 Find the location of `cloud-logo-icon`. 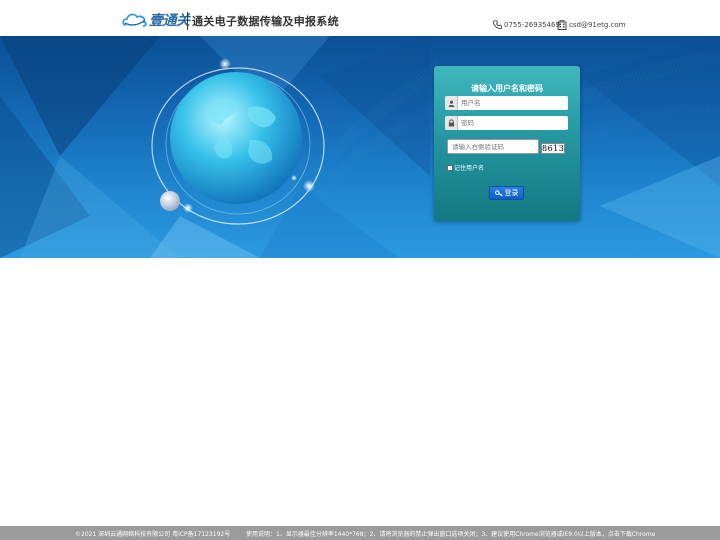

cloud-logo-icon is located at coordinates (134, 20).